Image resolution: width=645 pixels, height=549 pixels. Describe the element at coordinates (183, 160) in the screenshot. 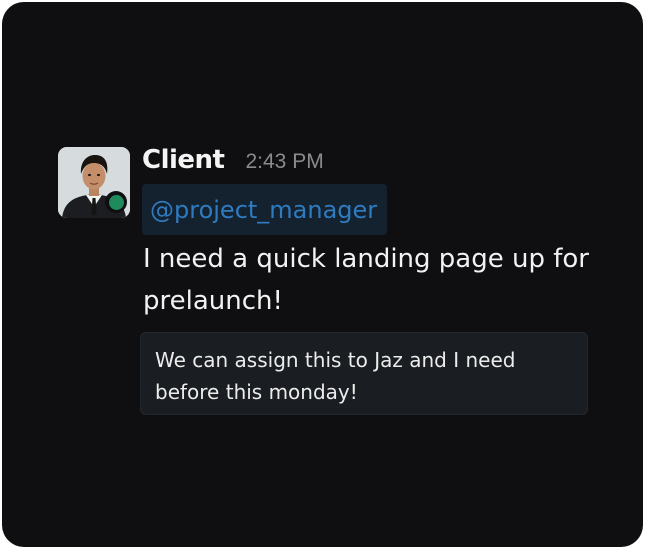

I see `sender-name: Client` at that location.